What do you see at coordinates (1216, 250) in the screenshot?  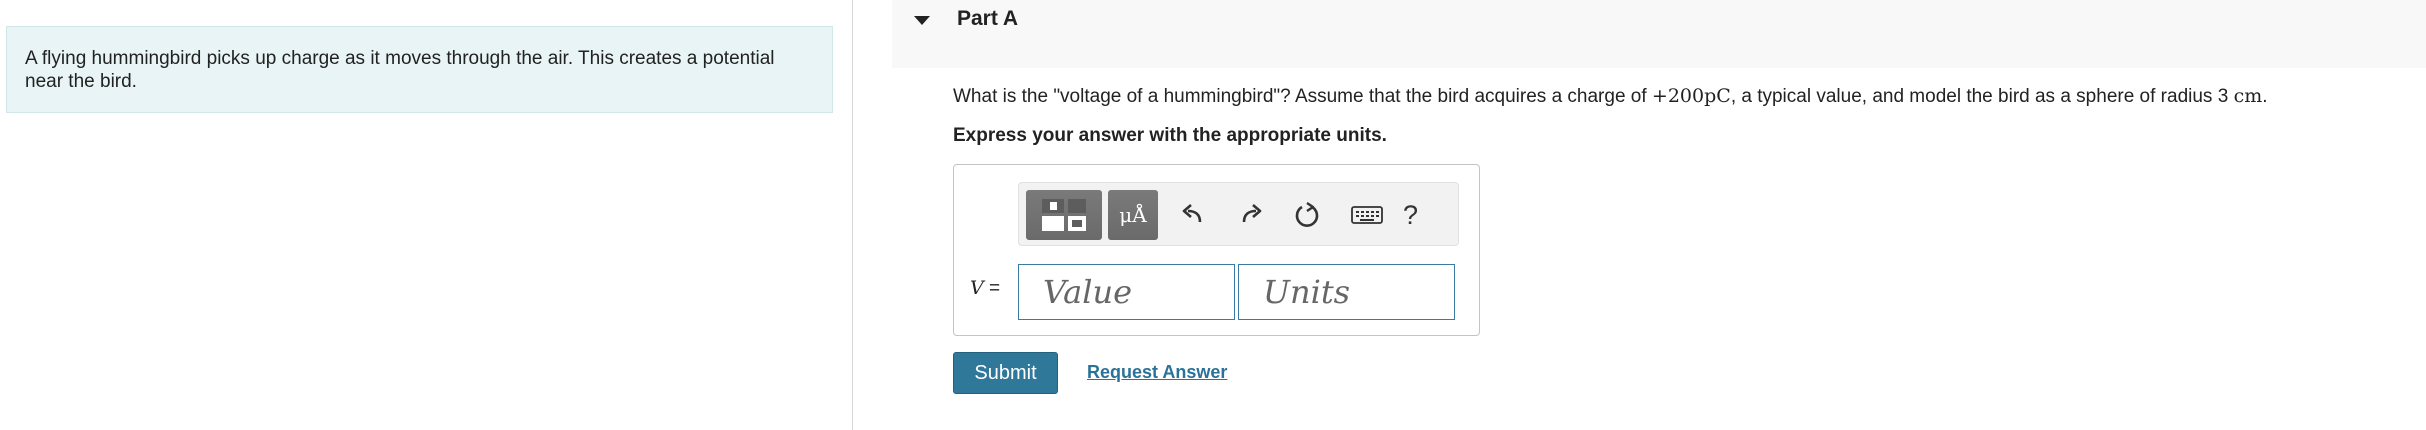 I see `answer-box: μÅ ? V = Value Units` at bounding box center [1216, 250].